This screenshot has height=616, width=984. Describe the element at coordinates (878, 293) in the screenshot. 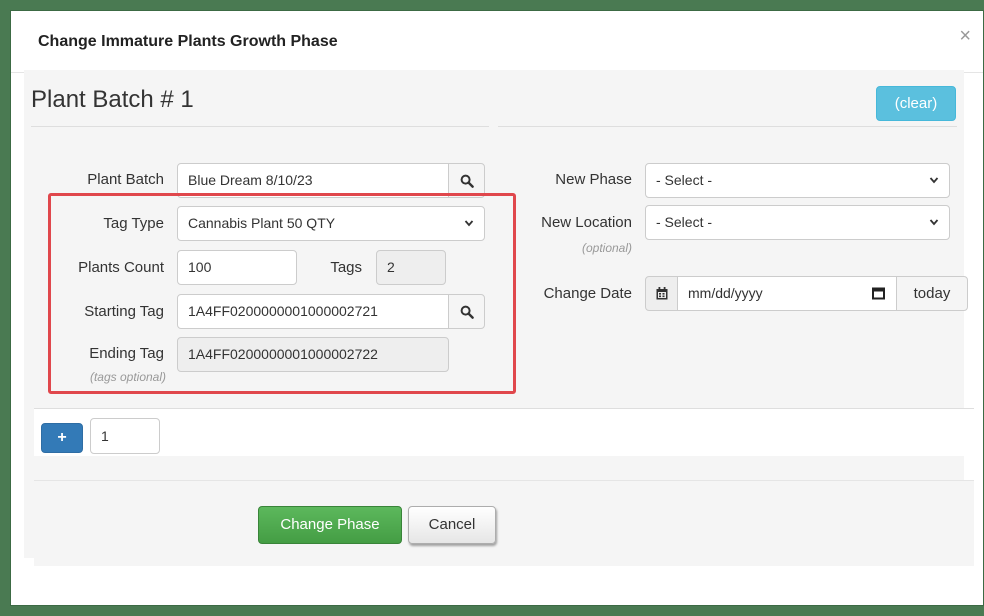

I see `calendar-picker-icon` at that location.